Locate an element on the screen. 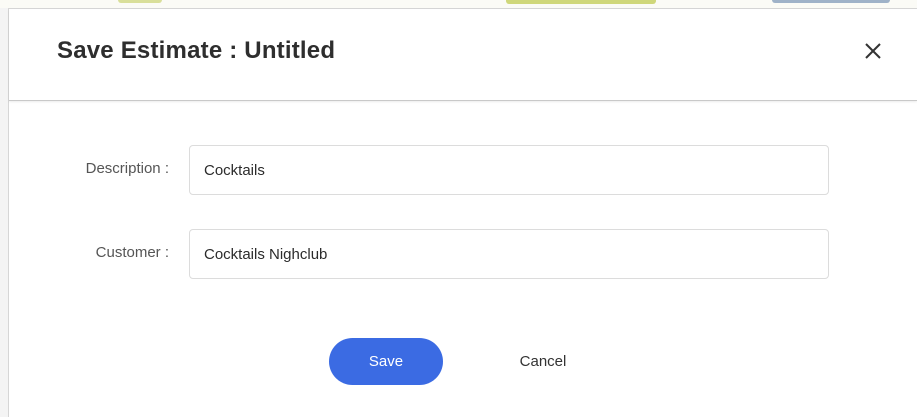 This screenshot has width=917, height=417. dialog-title: Save Estimate : Untitled is located at coordinates (196, 50).